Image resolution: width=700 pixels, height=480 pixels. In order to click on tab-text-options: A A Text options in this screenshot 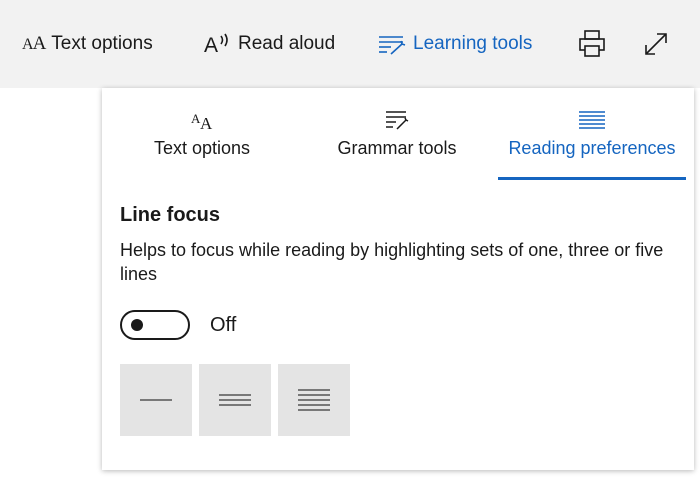, I will do `click(202, 135)`.